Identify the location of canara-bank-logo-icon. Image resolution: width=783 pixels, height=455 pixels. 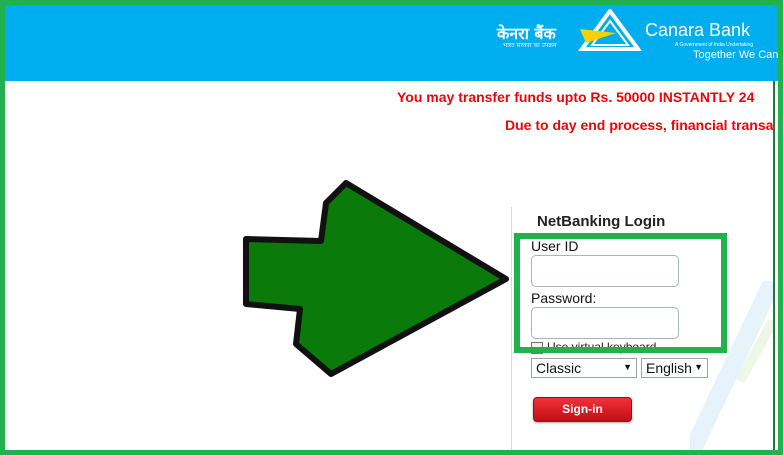
(610, 30).